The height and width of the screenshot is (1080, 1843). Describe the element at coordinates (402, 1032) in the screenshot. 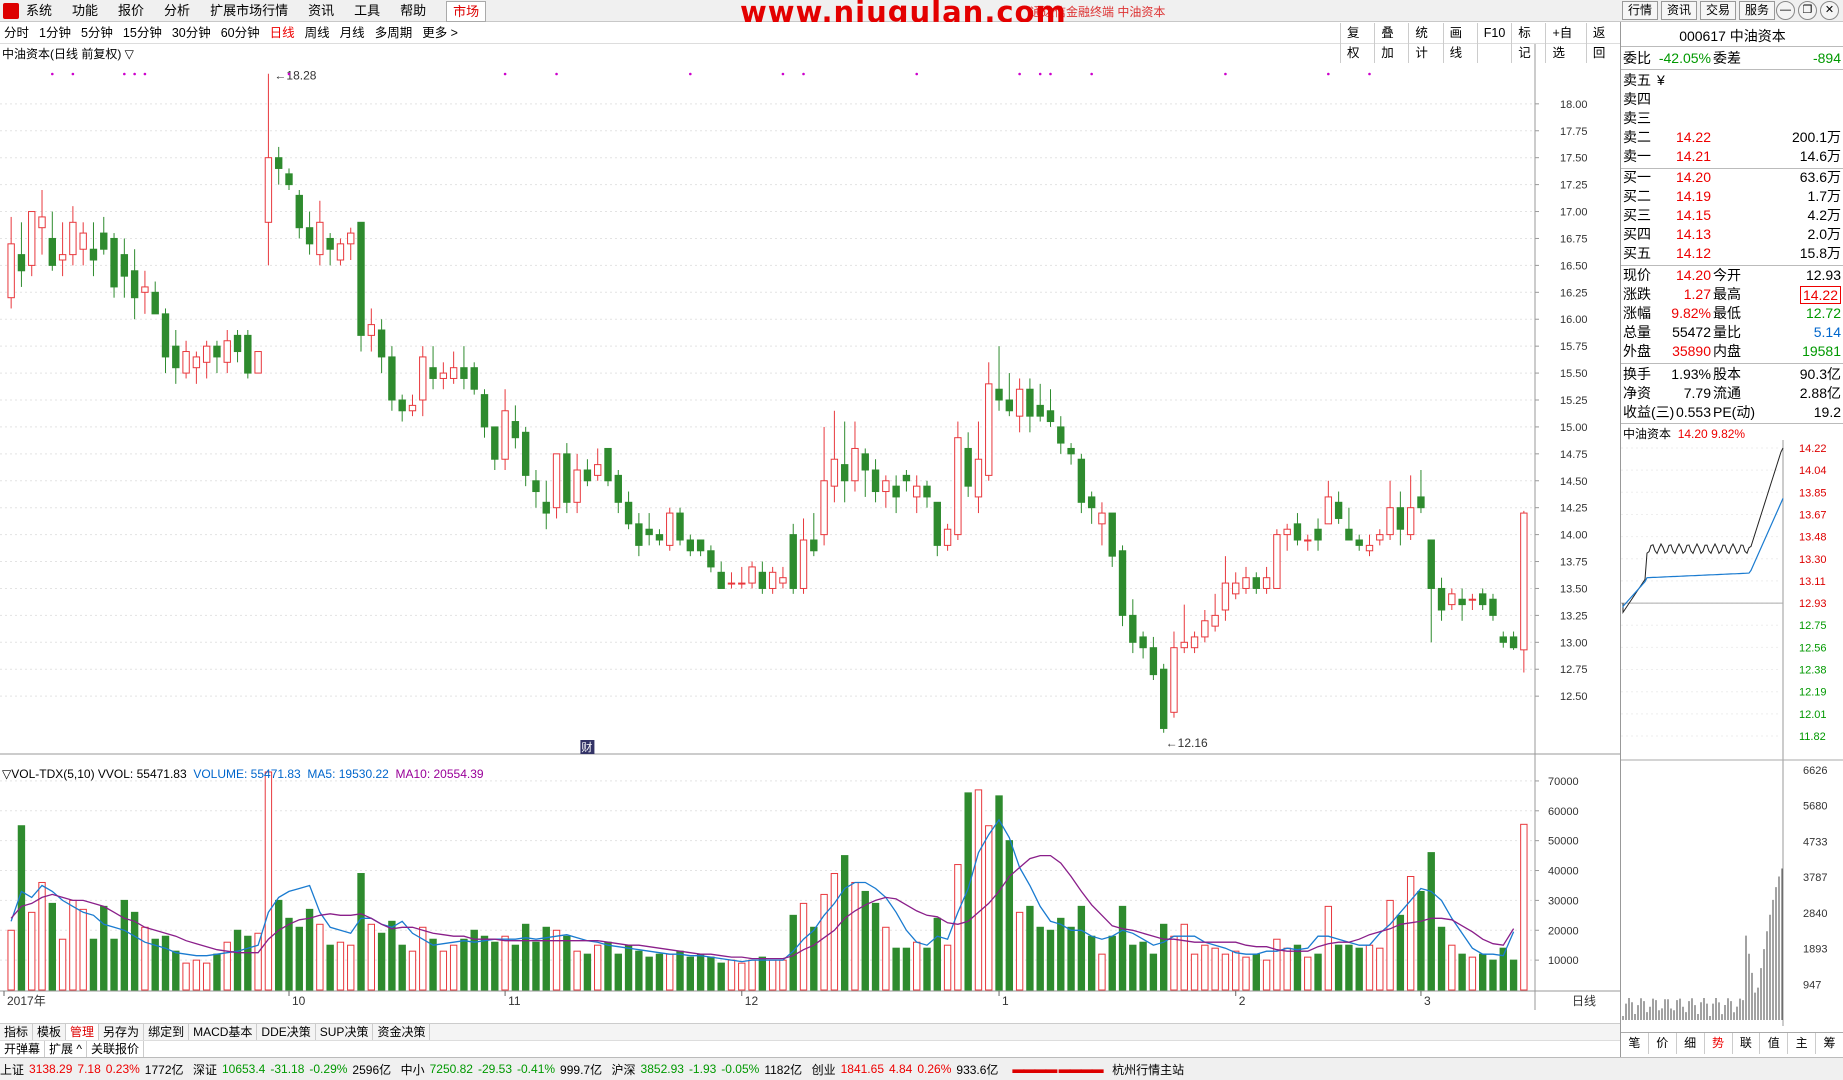

I see `tab-fund: 资金决策` at that location.